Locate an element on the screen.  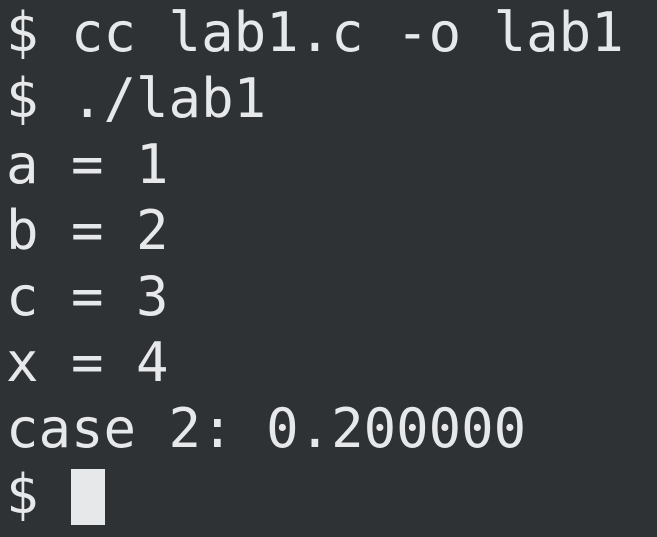
terminal-line-output-c: c = 3 is located at coordinates (87, 296).